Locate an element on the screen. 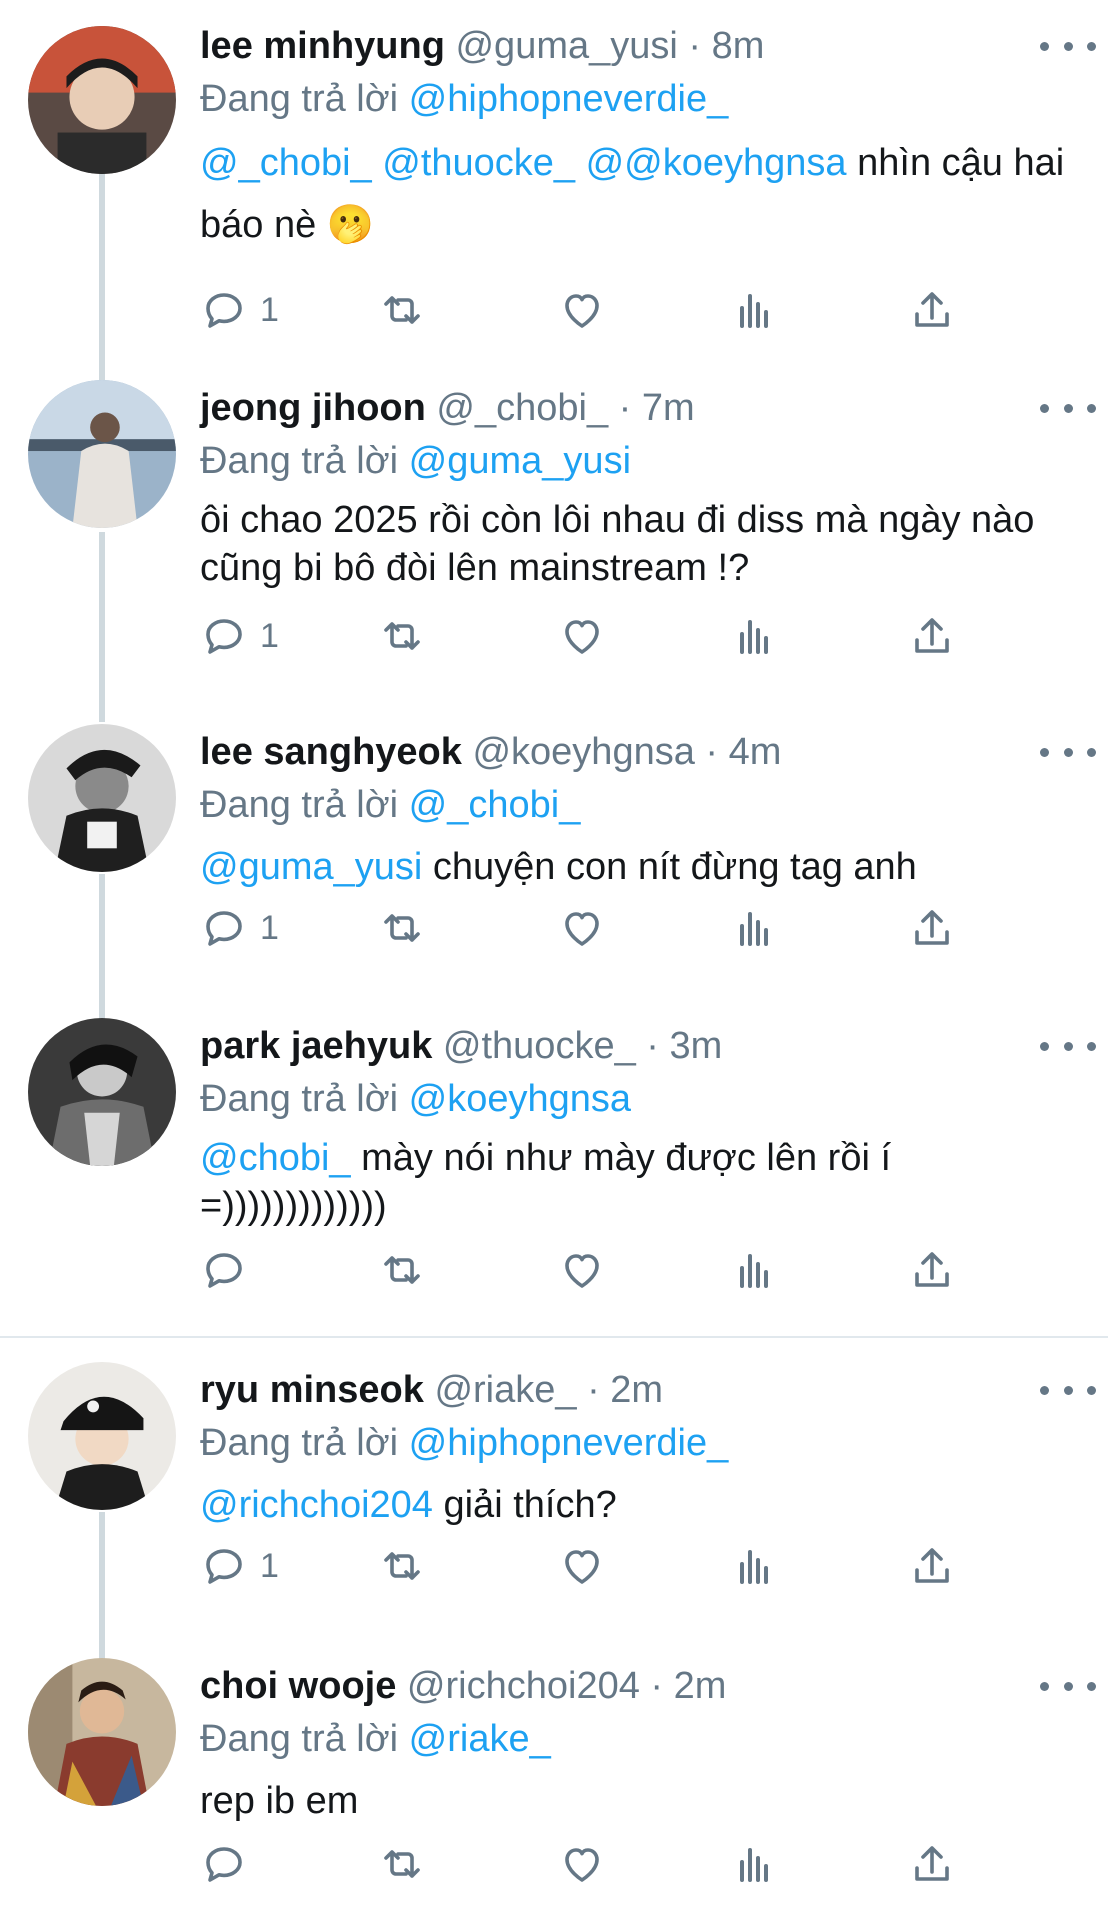  retweet-icon is located at coordinates (402, 928).